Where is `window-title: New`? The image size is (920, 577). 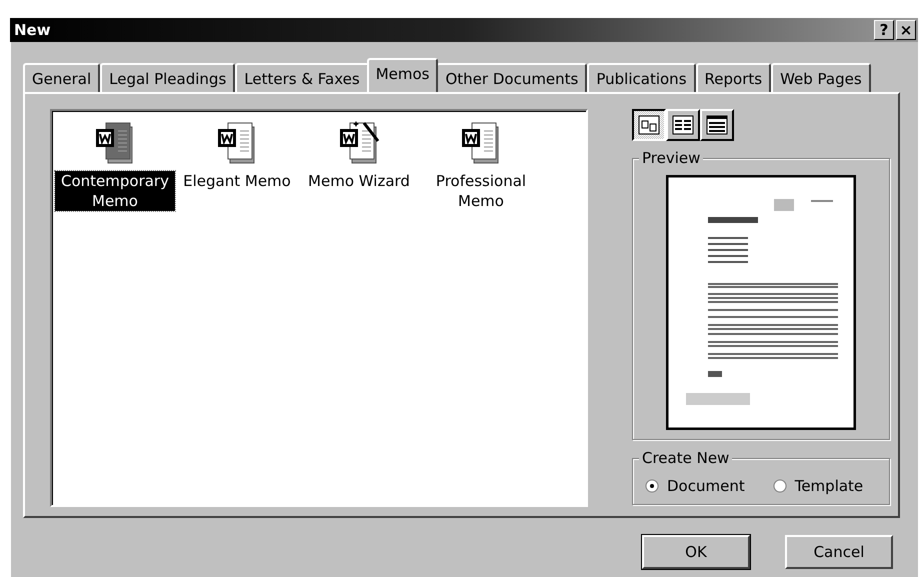 window-title: New is located at coordinates (33, 30).